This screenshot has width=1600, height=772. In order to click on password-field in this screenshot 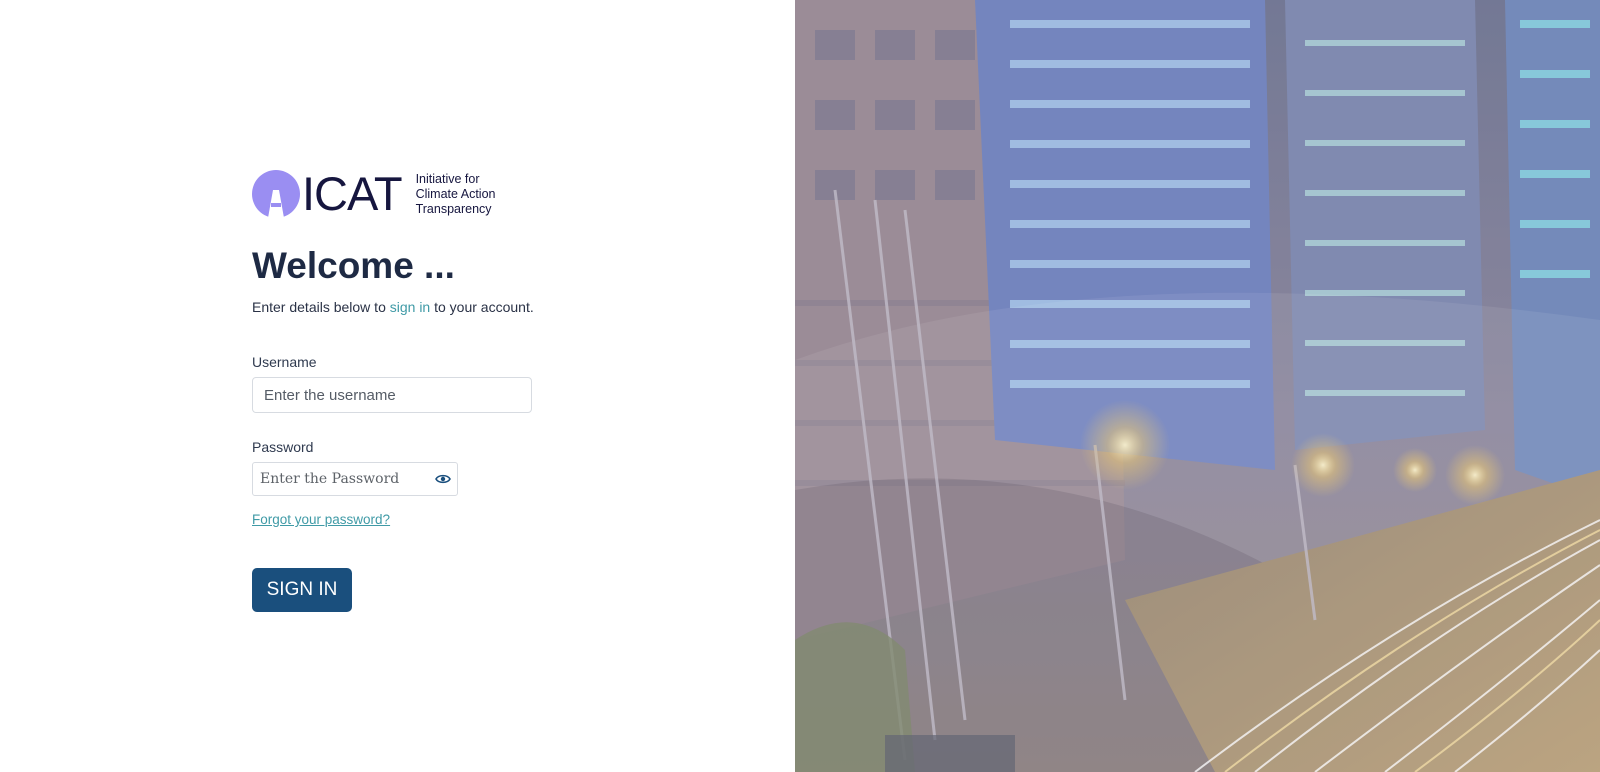, I will do `click(355, 479)`.